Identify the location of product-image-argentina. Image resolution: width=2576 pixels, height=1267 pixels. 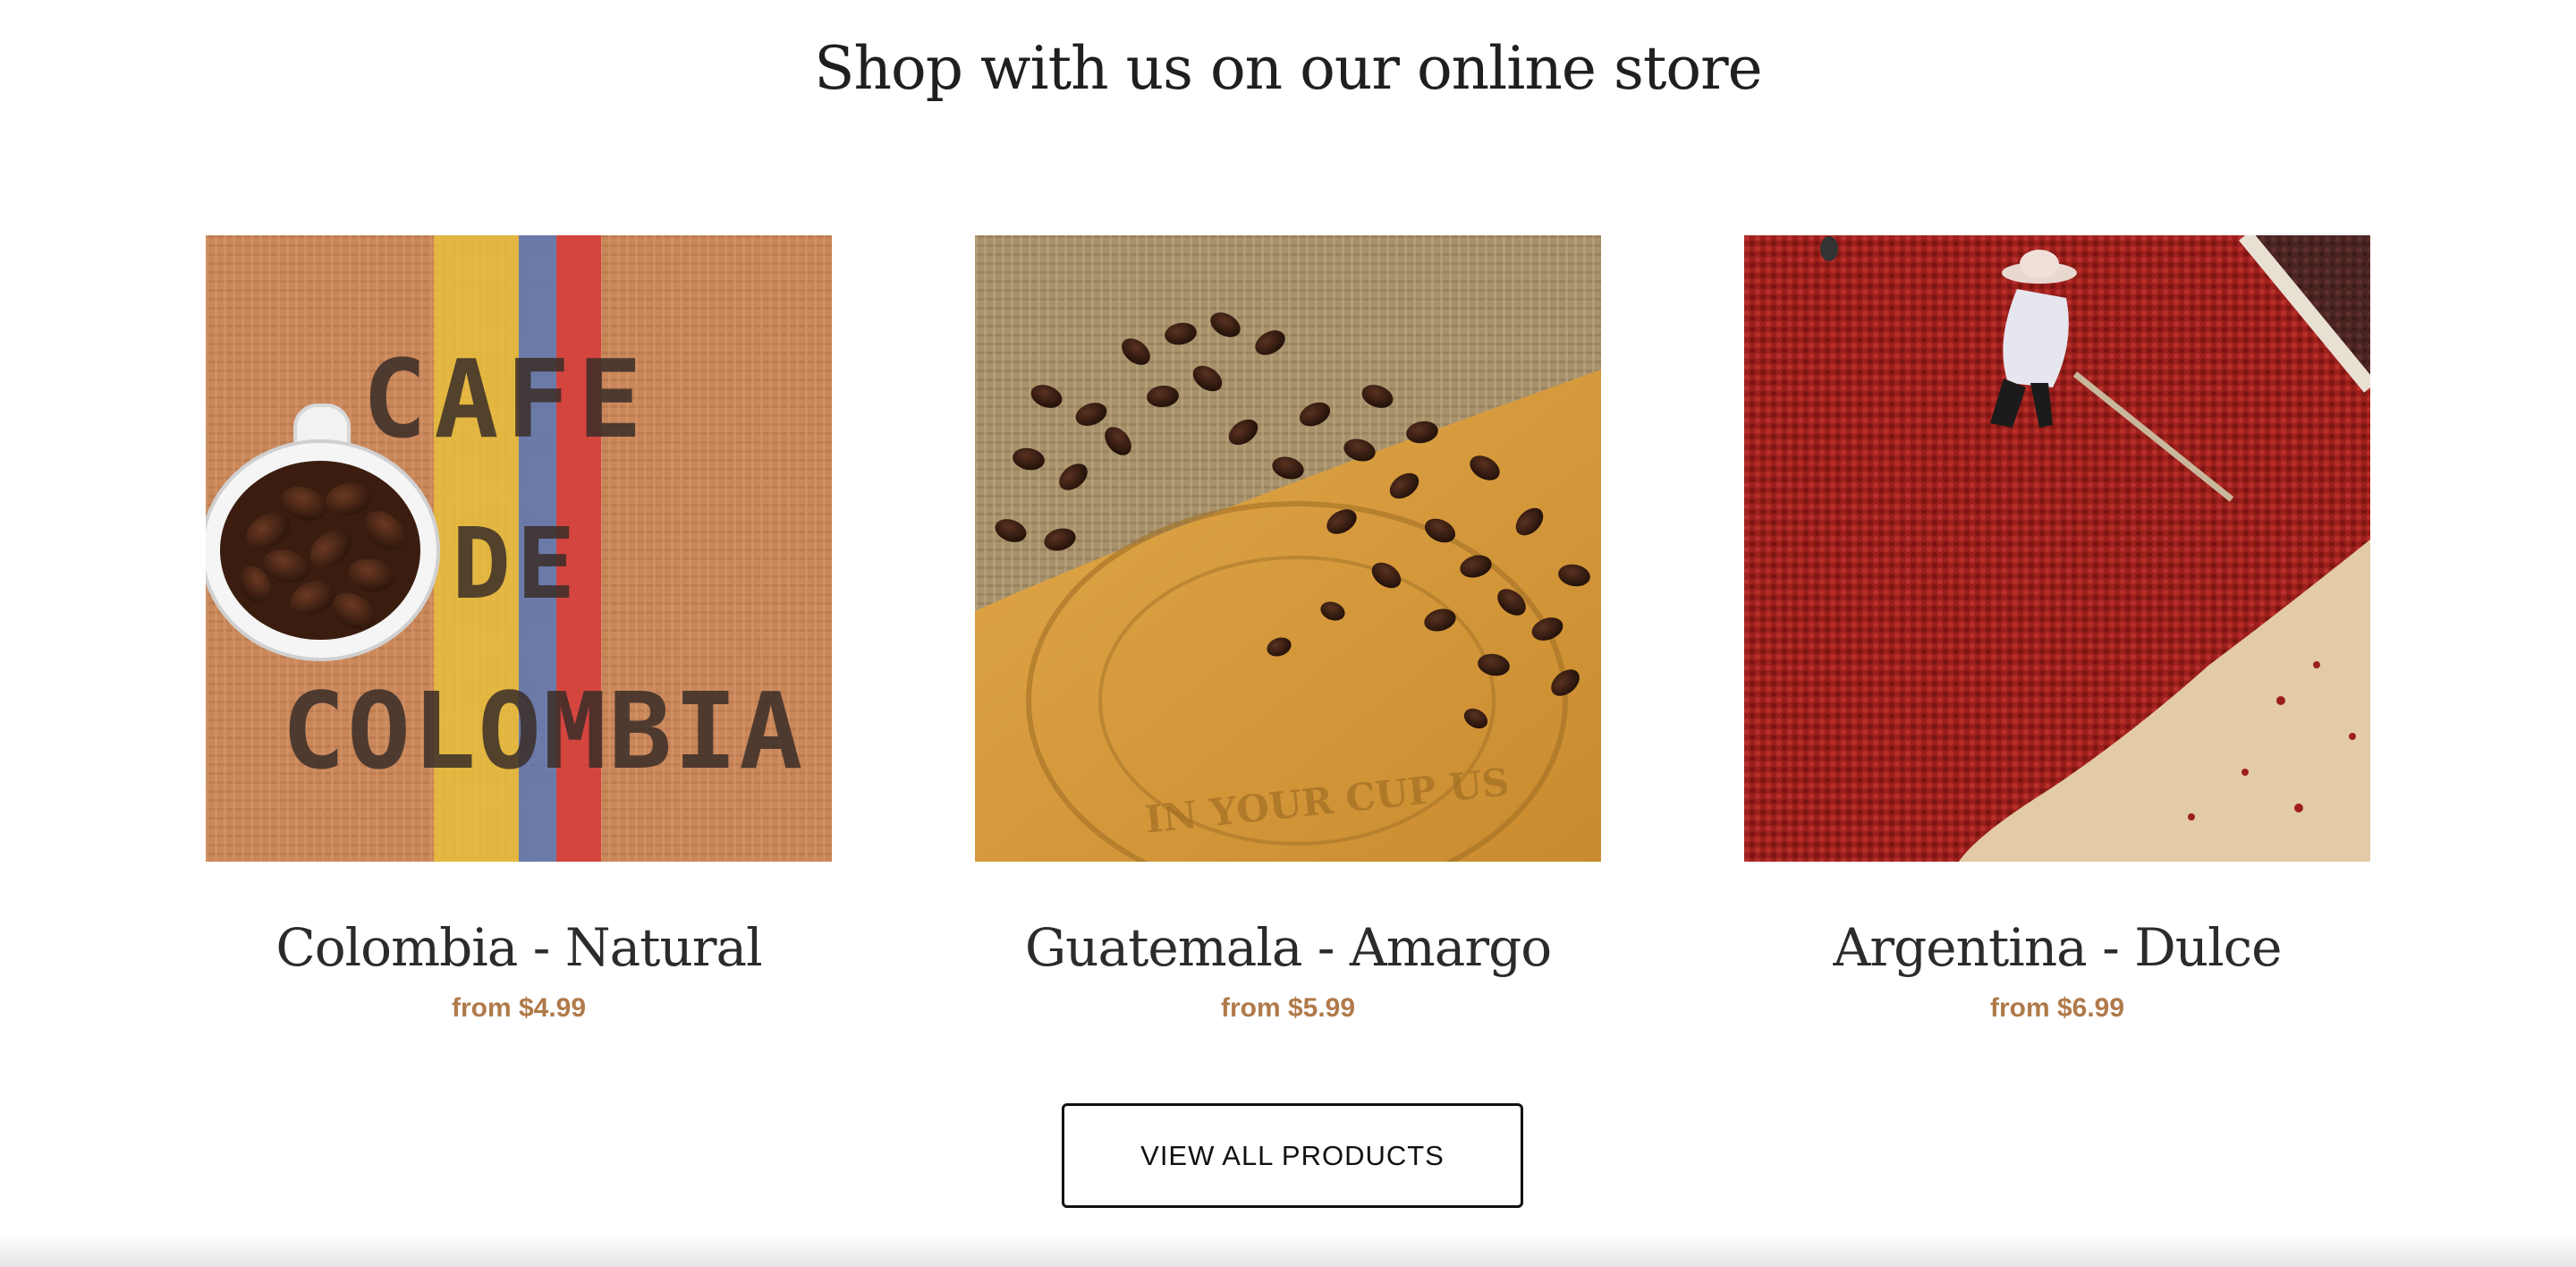
(2057, 548).